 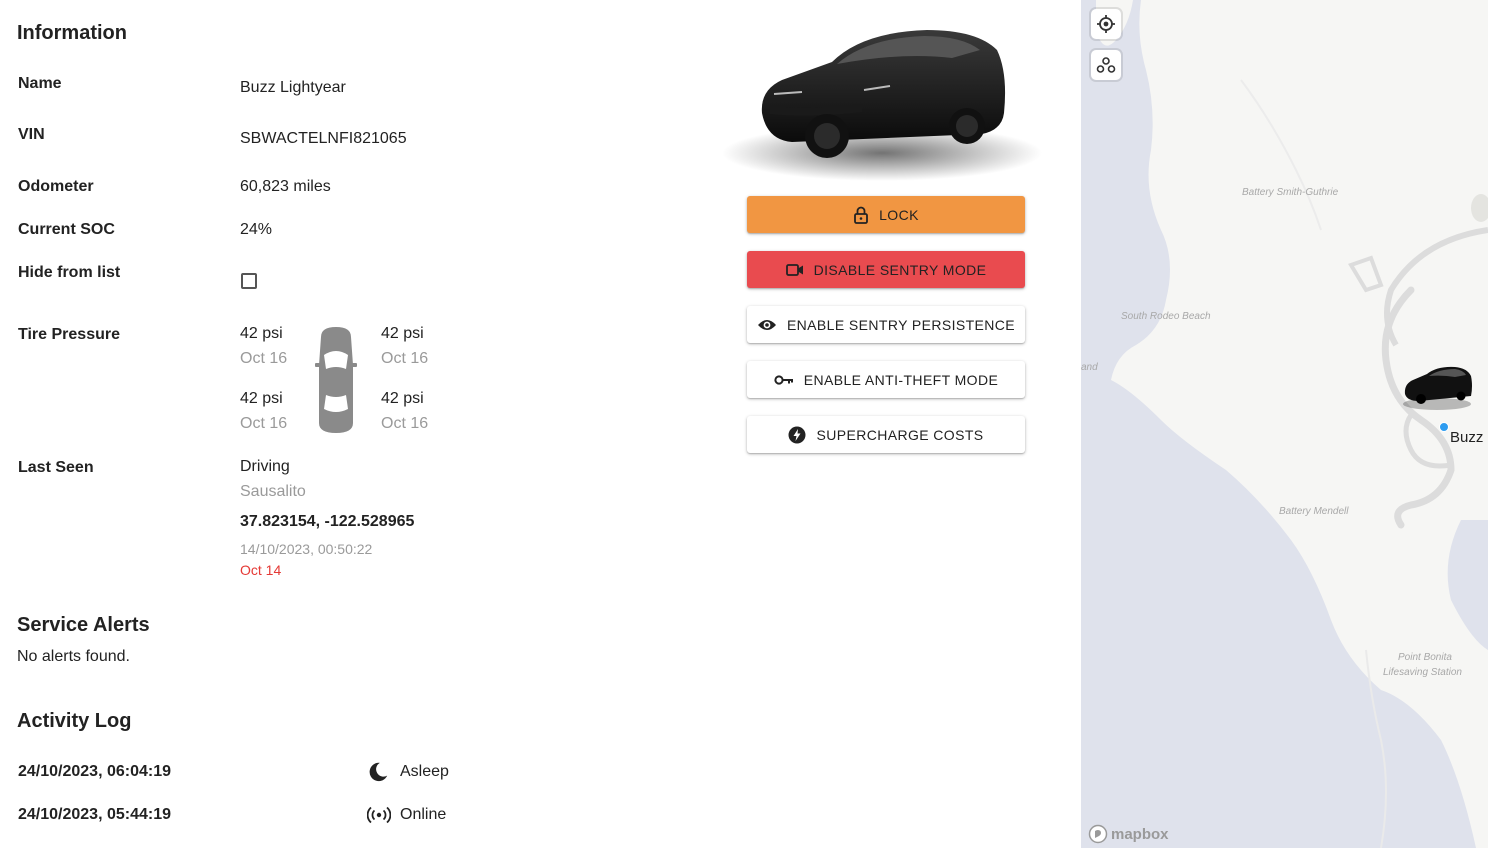 I want to click on disable-sentry-mode-label: DISABLE SENTRY MODE, so click(x=900, y=269).